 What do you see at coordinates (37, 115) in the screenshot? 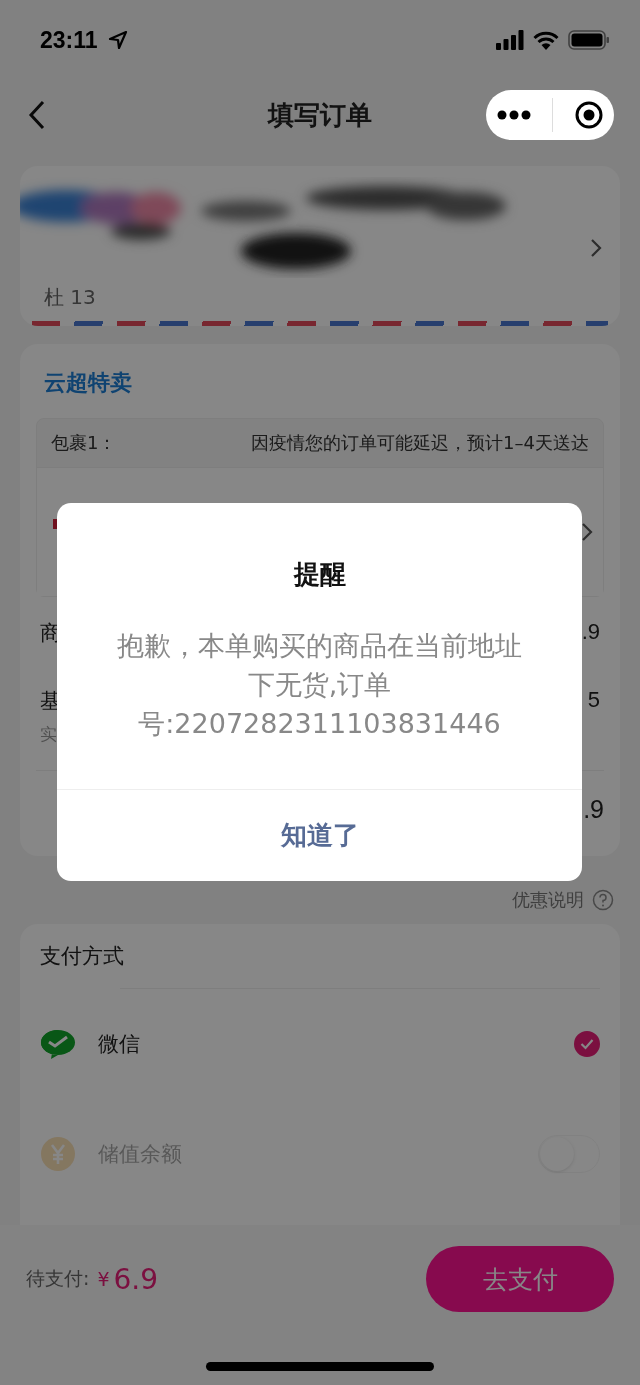
I see `back-icon` at bounding box center [37, 115].